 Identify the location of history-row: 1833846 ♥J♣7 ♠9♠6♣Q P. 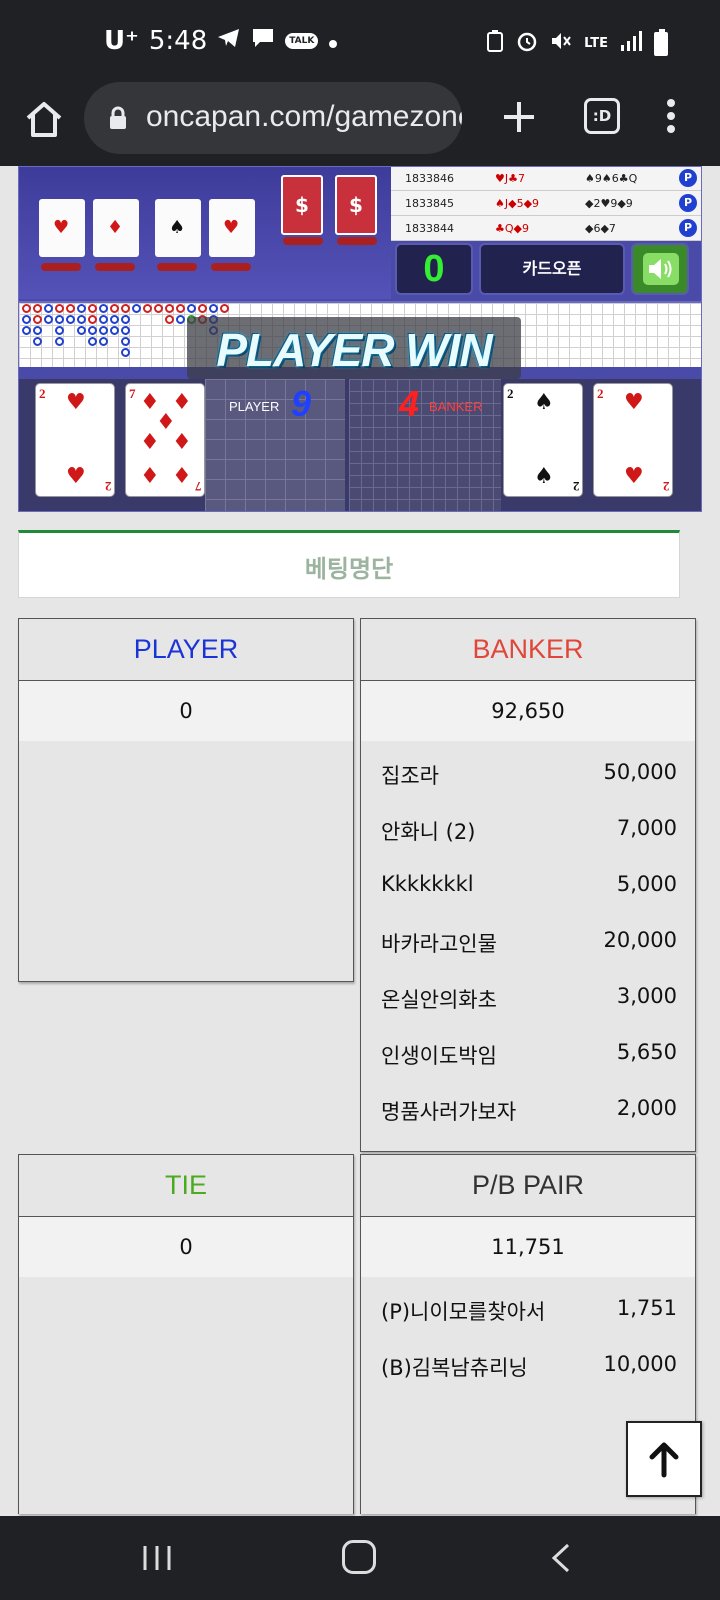
(546, 179).